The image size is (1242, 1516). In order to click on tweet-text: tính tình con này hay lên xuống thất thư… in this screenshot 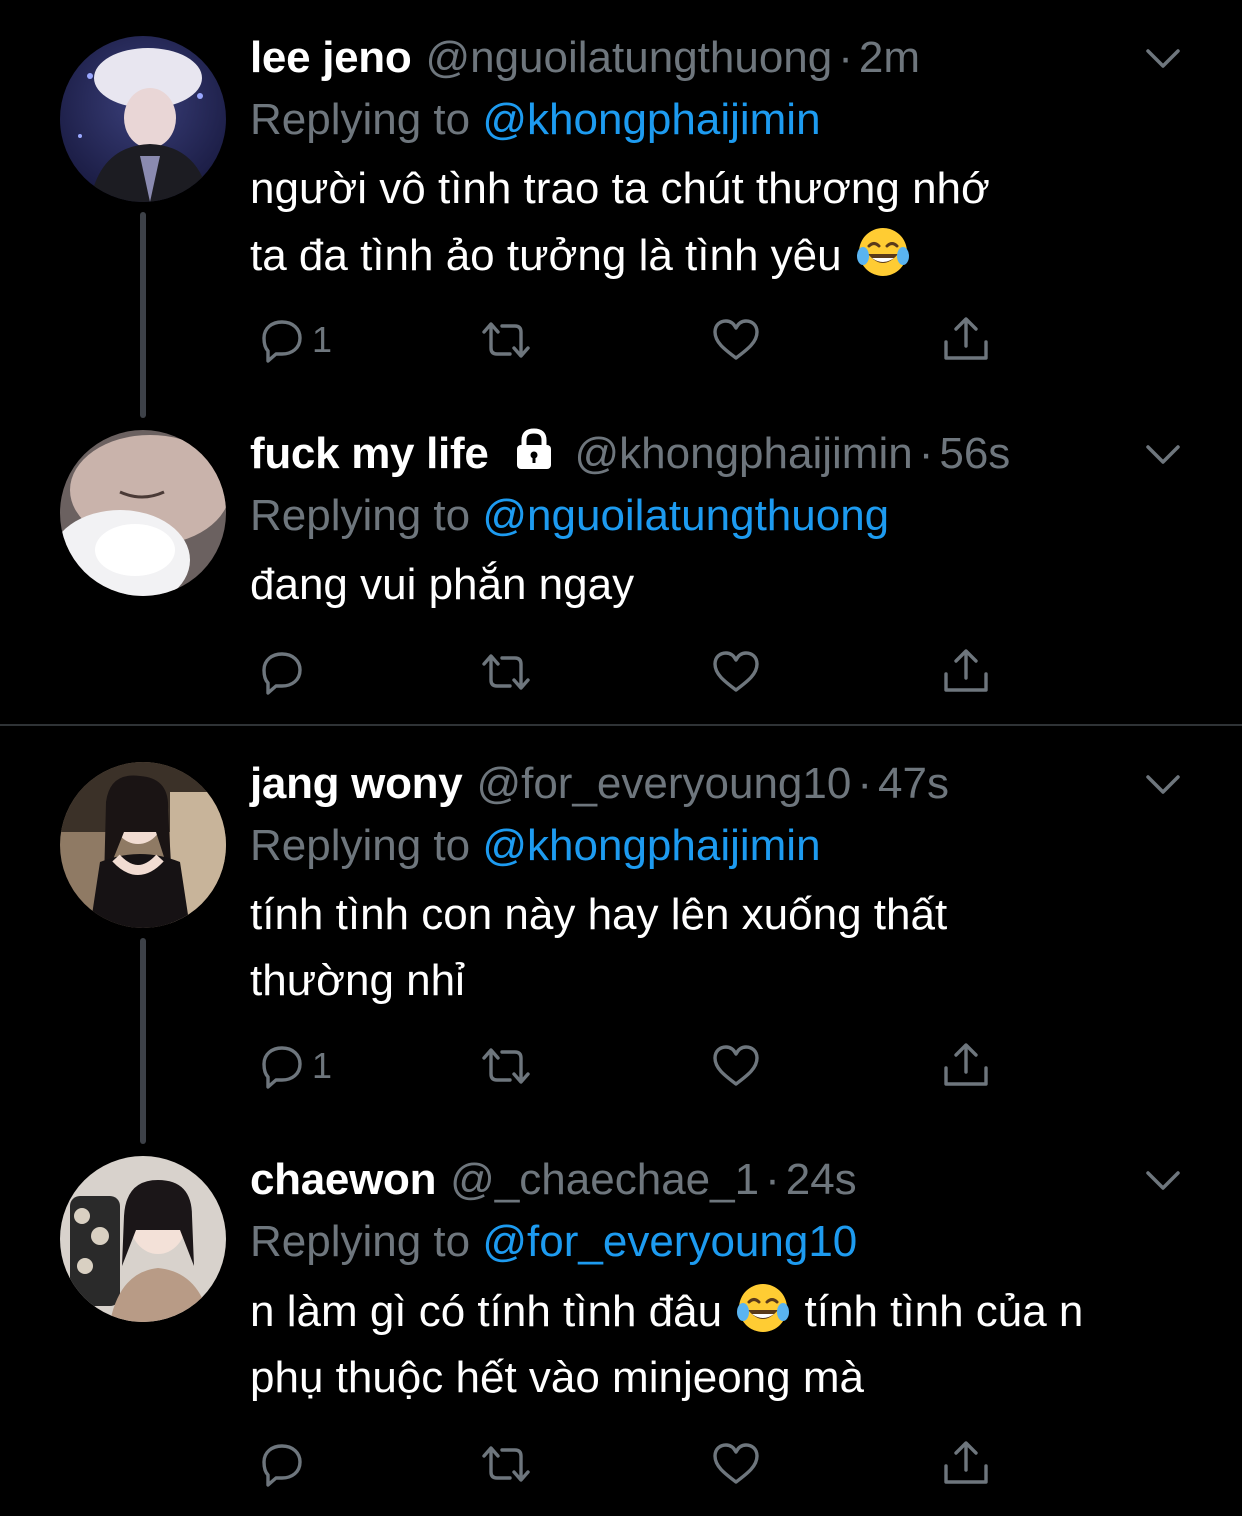, I will do `click(720, 948)`.